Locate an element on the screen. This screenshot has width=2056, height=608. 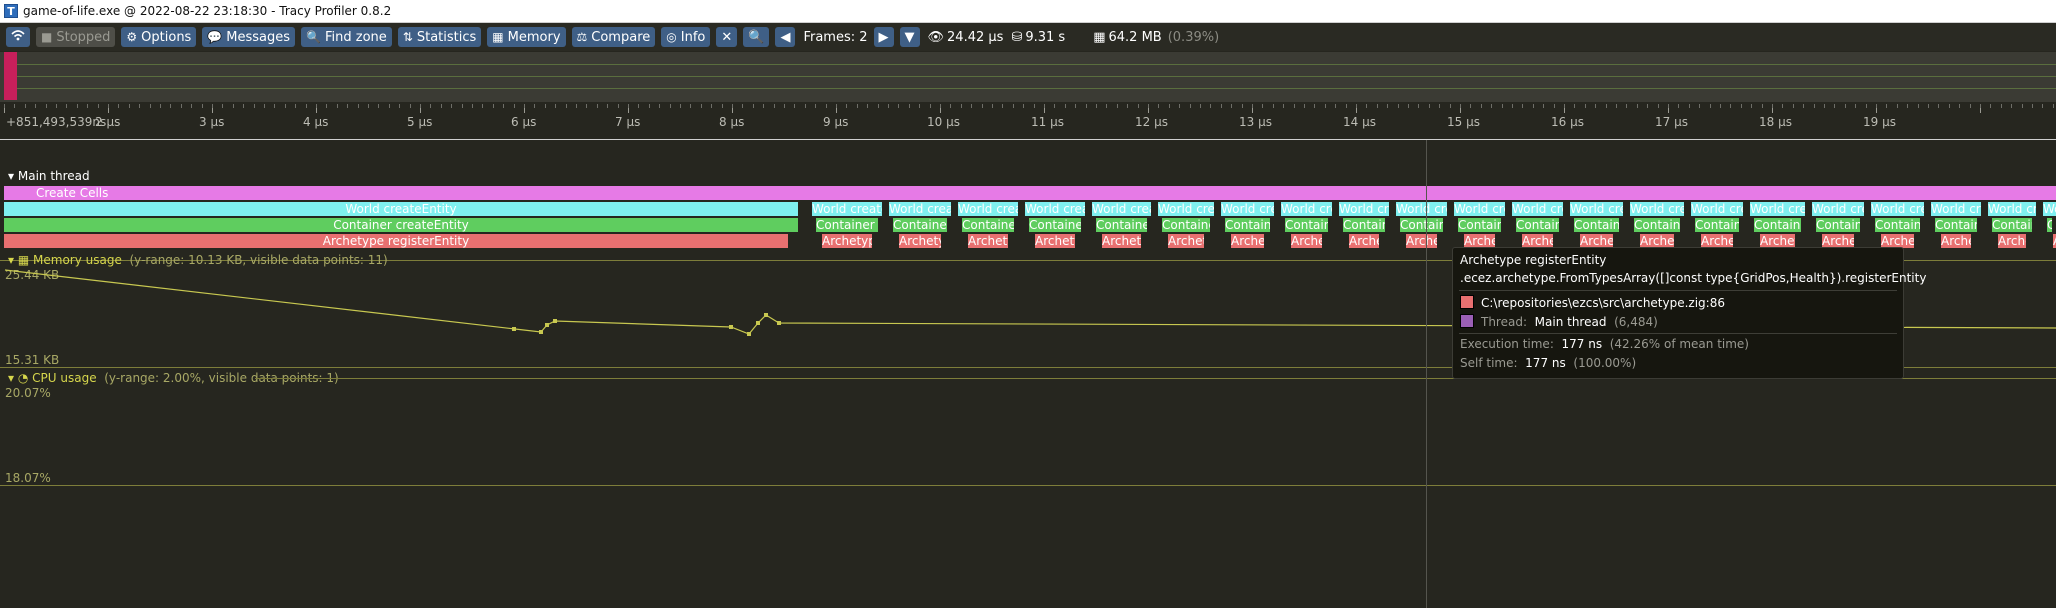
zone-create-cells: Create Cells is located at coordinates (1030, 193).